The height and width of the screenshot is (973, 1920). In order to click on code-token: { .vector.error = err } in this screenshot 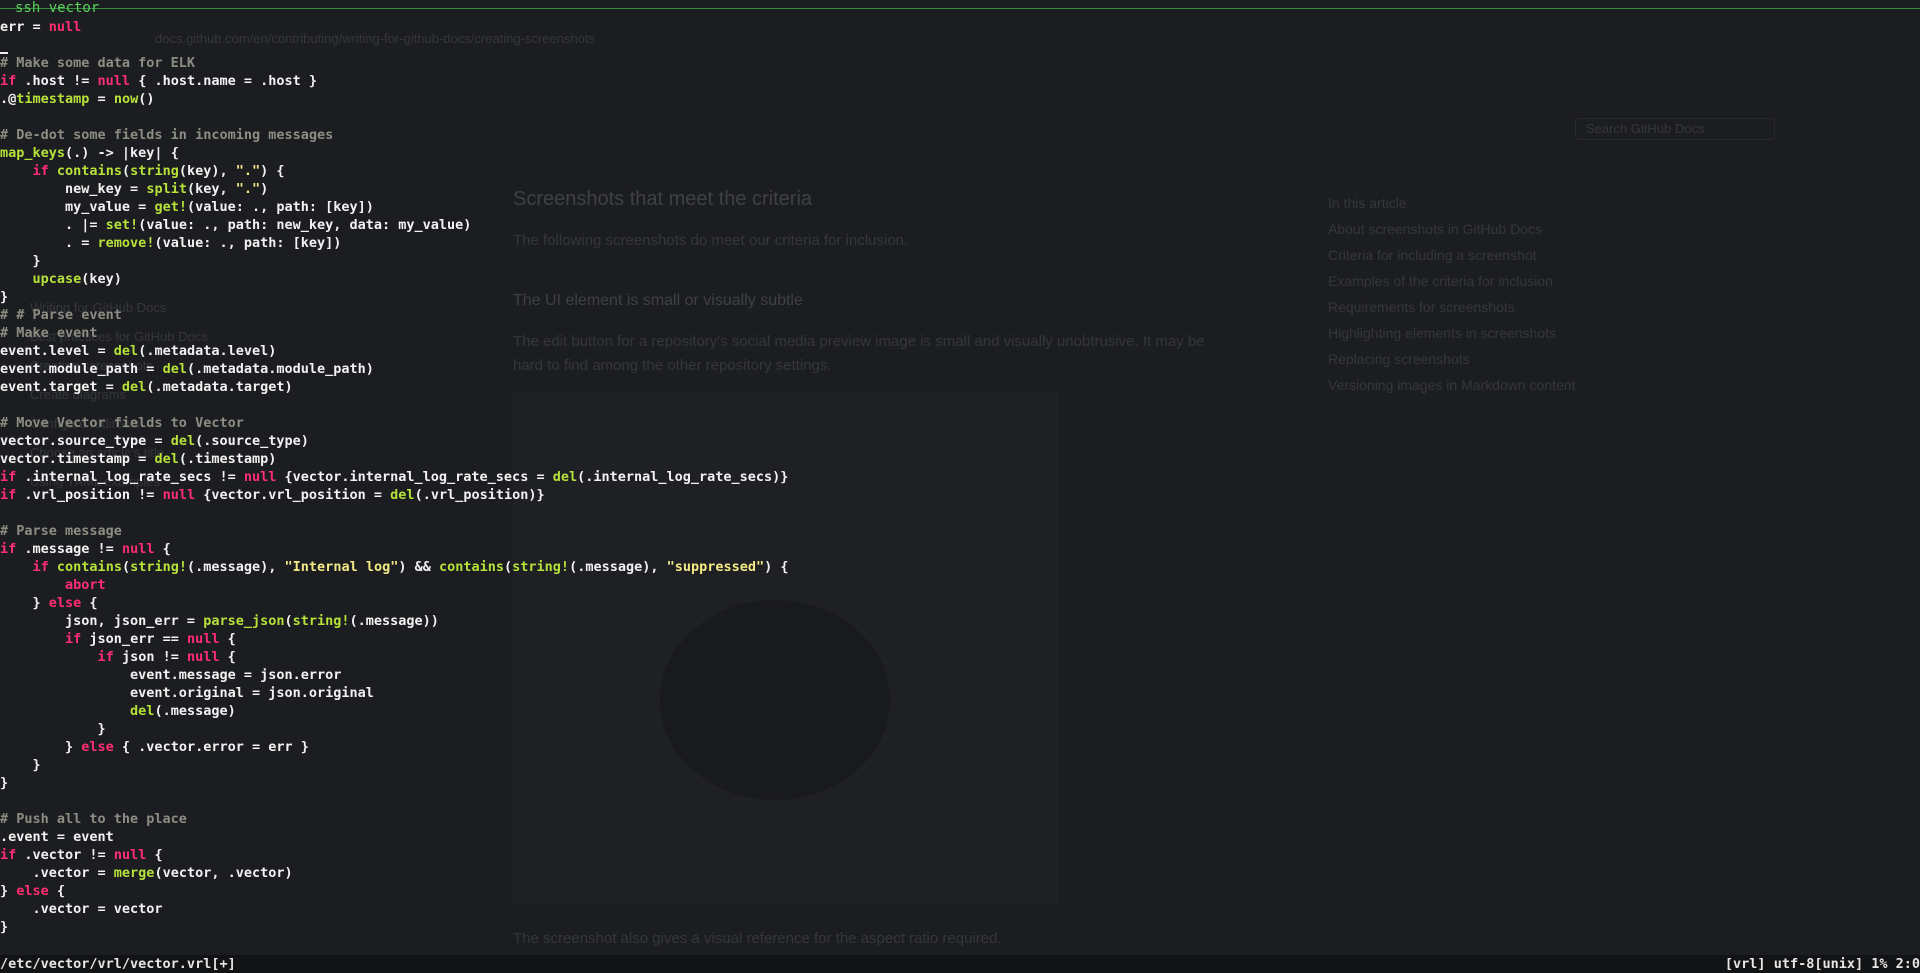, I will do `click(211, 747)`.